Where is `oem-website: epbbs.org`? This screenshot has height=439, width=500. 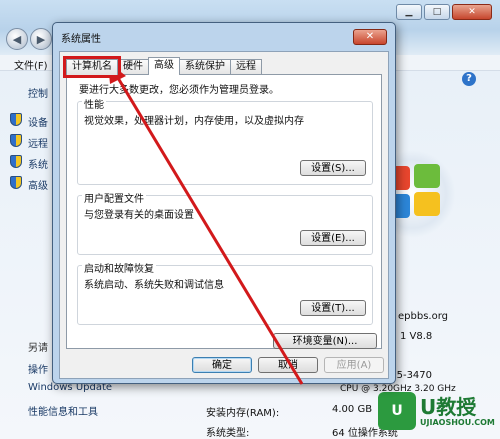
oem-website: epbbs.org is located at coordinates (423, 316).